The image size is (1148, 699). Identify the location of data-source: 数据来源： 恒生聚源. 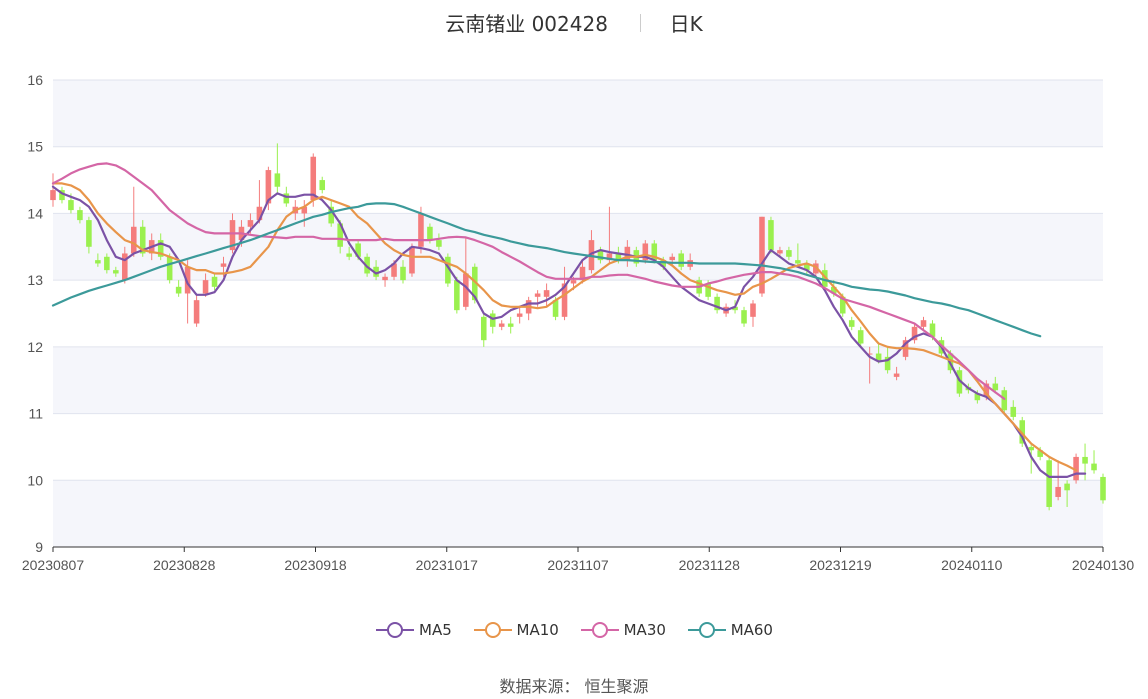
(574, 686).